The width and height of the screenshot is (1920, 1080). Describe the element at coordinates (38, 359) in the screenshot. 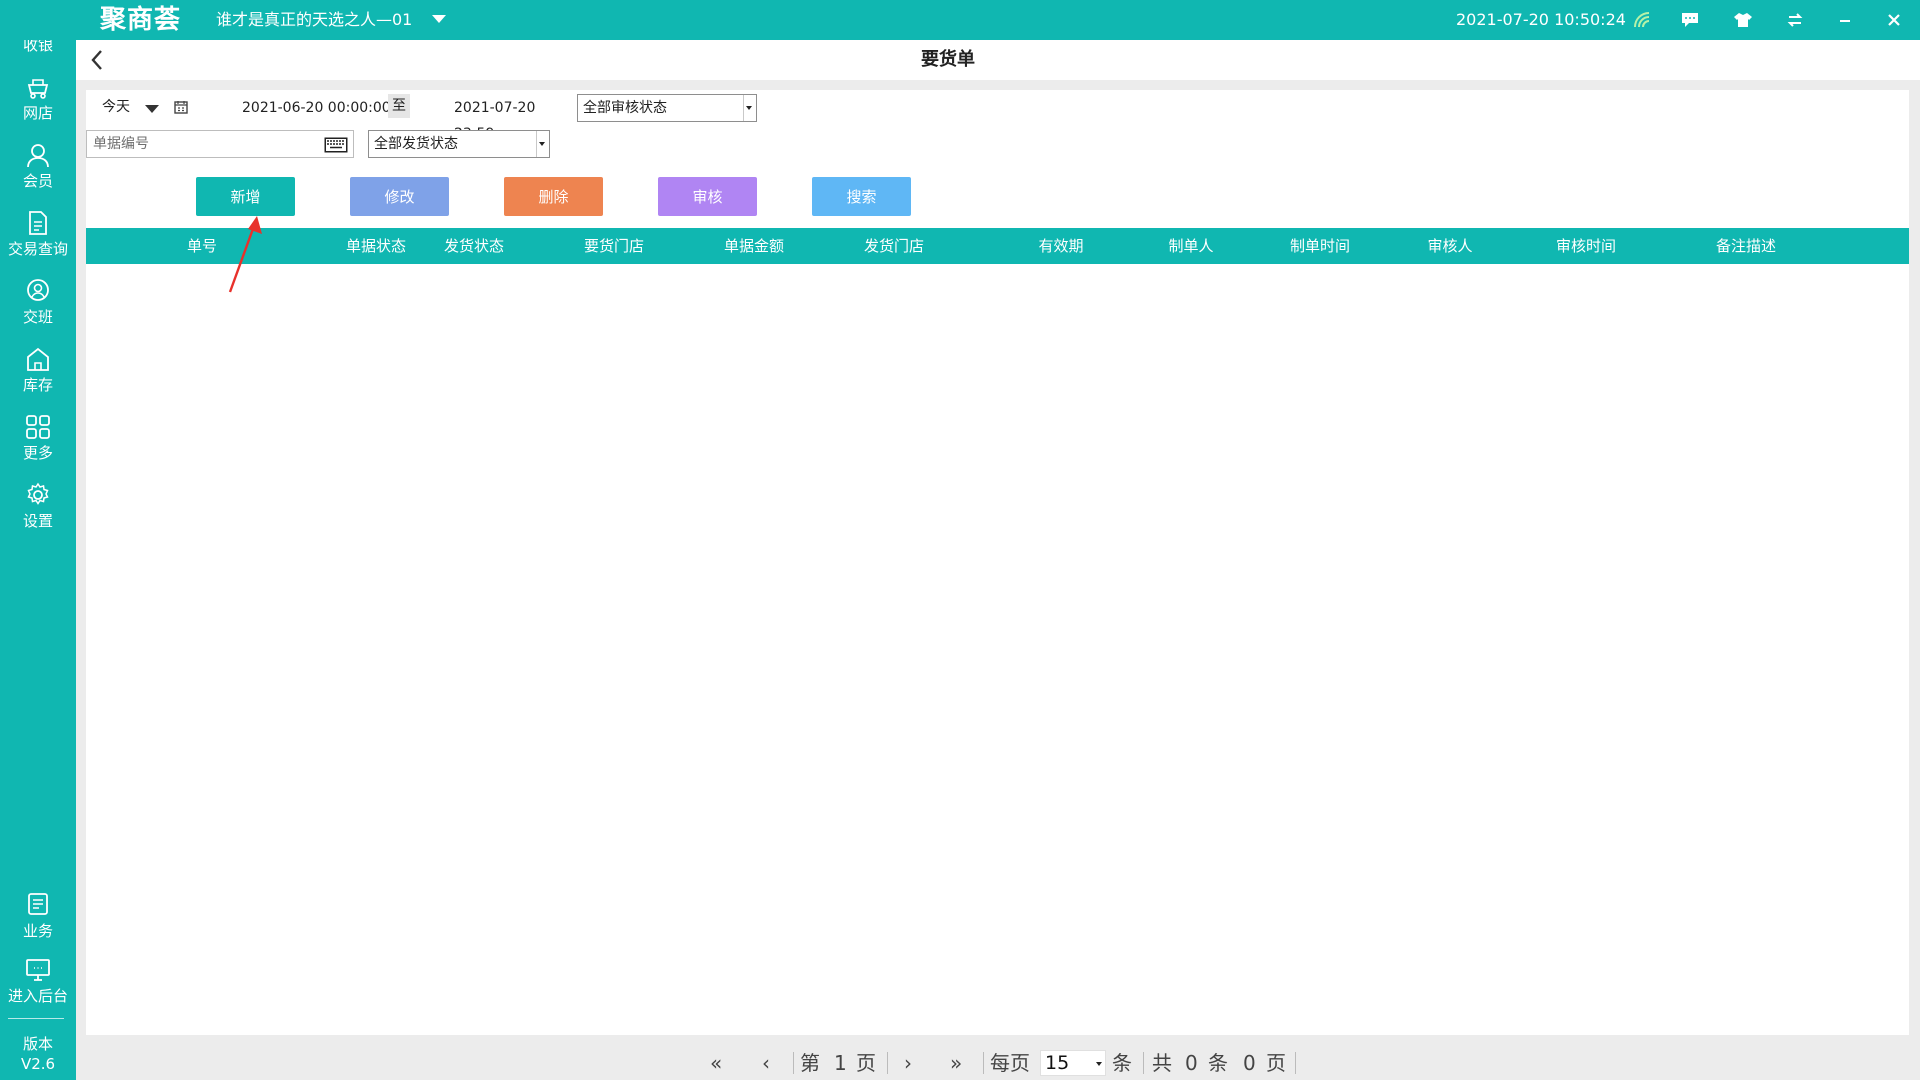

I see `inventory-icon` at that location.